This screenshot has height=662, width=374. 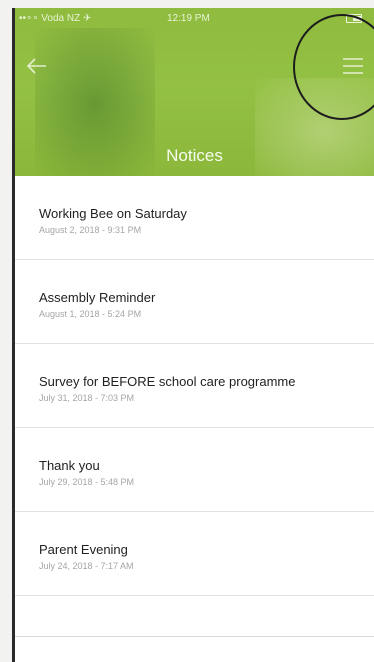 I want to click on list-item: Thank you July 29, 2018 - 5:48 PM, so click(x=194, y=470).